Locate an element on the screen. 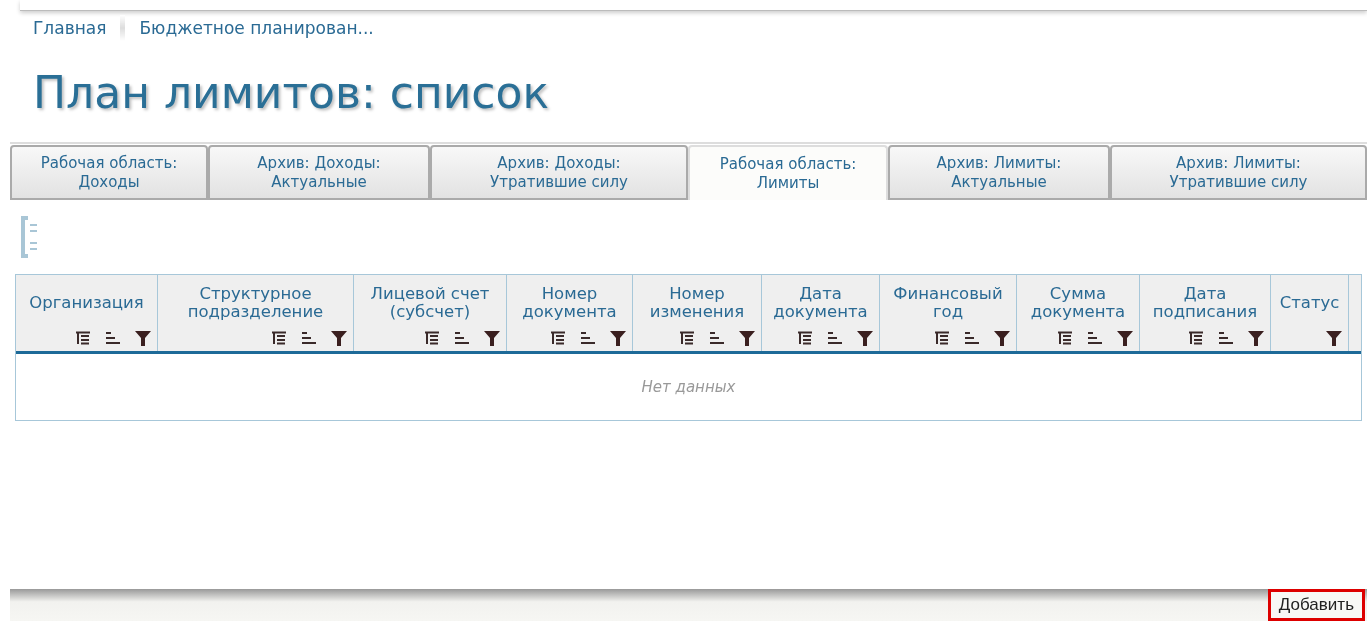 Image resolution: width=1367 pixels, height=621 pixels. tab: Архив: Доходы: Утратившие силу is located at coordinates (559, 172).